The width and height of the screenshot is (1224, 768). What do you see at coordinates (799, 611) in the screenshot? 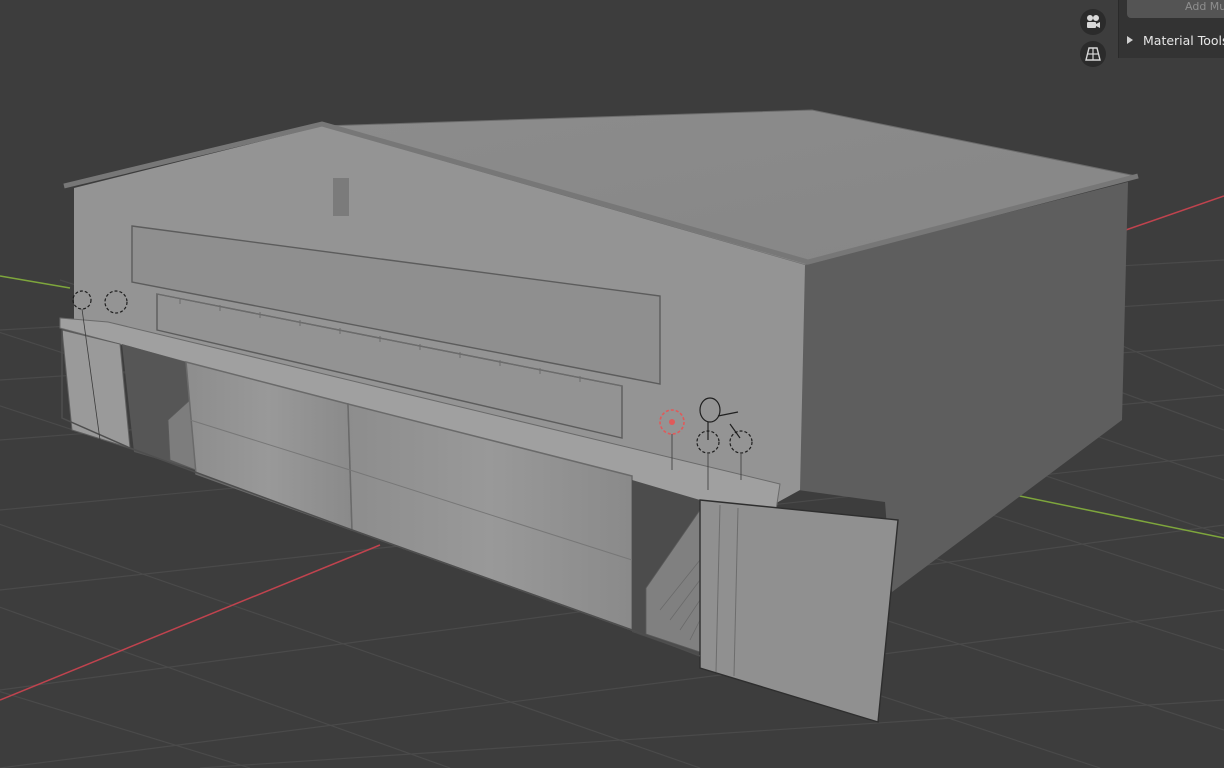
I see `right-pillar` at bounding box center [799, 611].